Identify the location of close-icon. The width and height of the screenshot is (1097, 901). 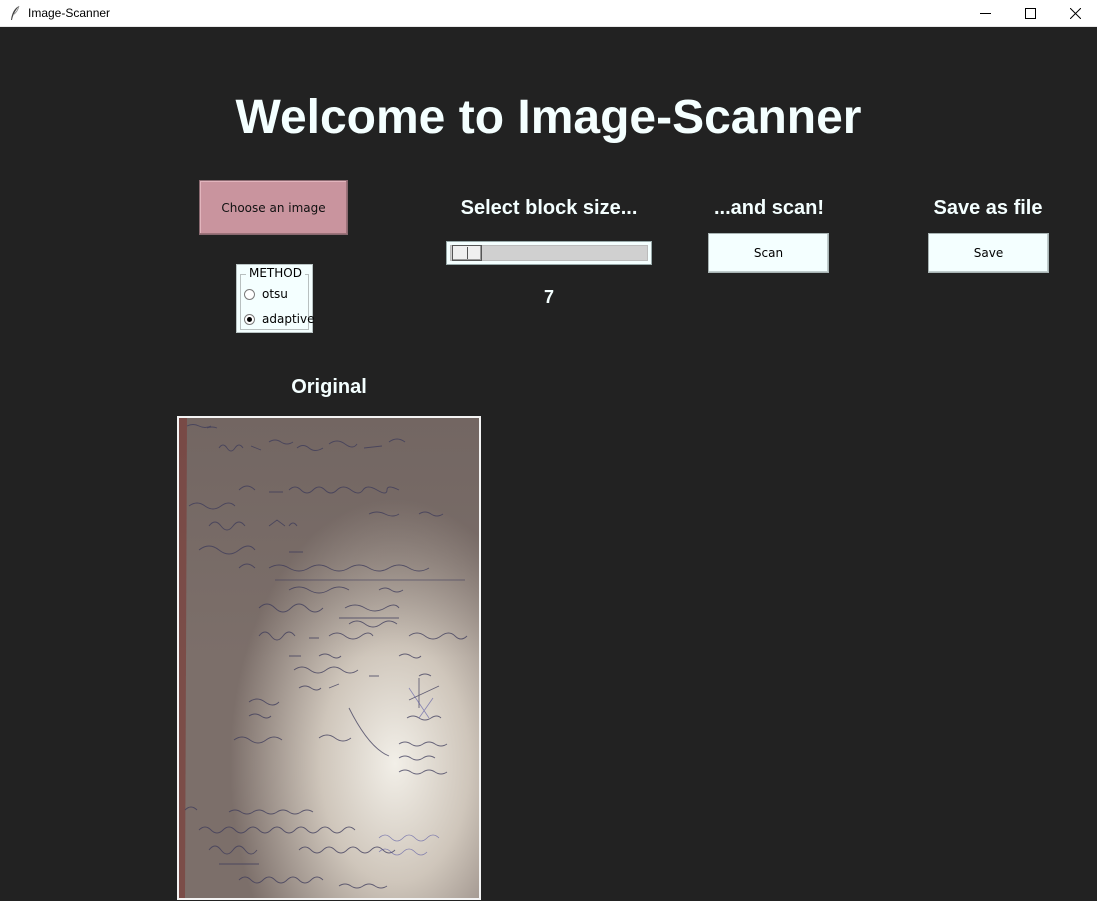
(1075, 13).